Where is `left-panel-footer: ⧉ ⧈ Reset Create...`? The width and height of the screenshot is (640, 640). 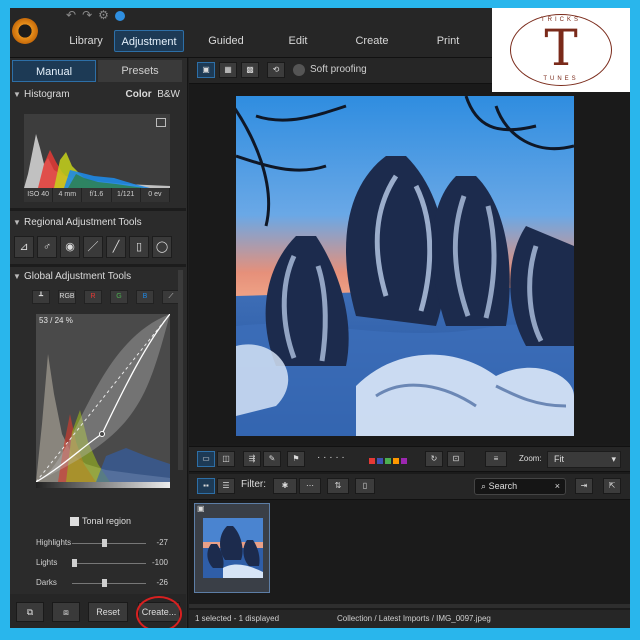 left-panel-footer: ⧉ ⧈ Reset Create... is located at coordinates (98, 611).